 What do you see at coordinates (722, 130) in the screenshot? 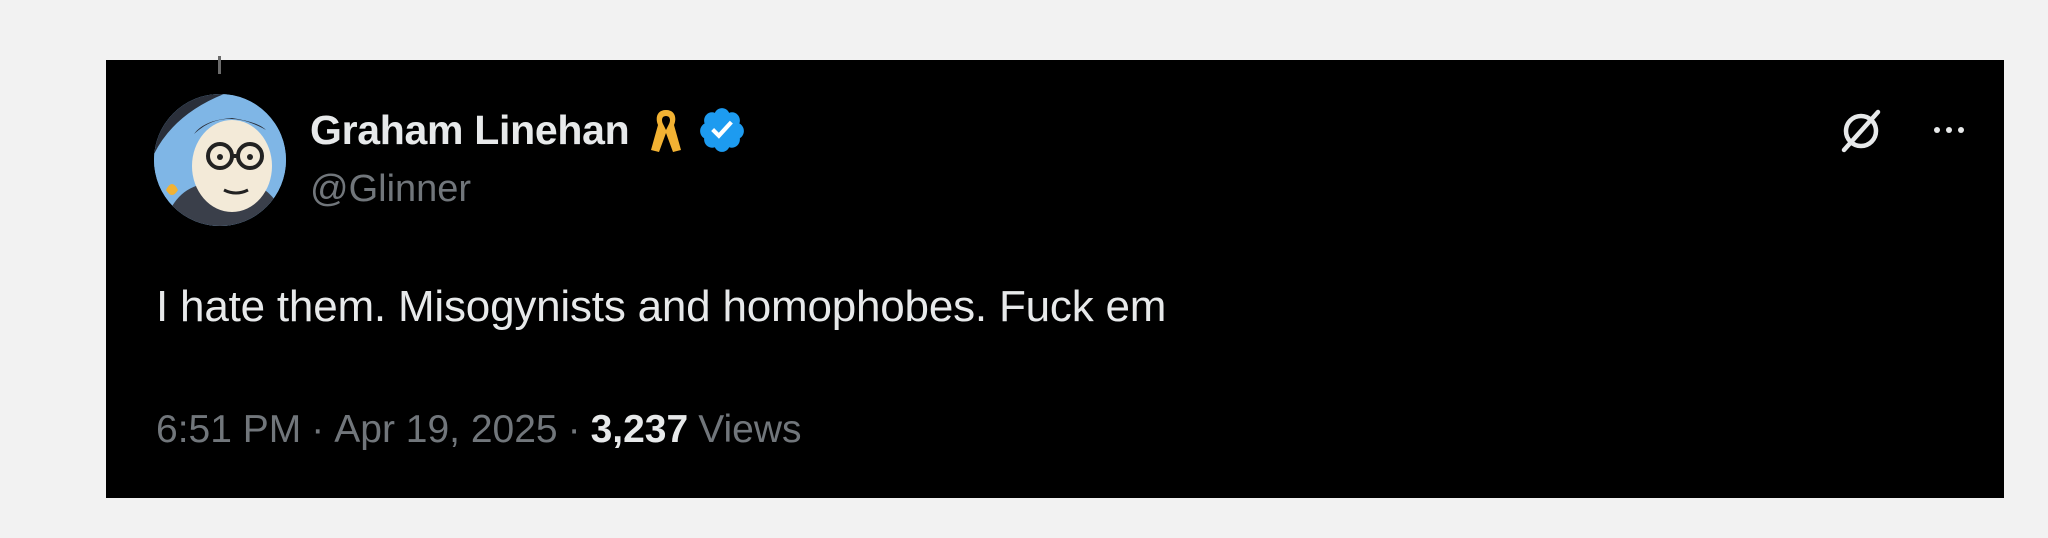
I see `verified-badge-icon` at bounding box center [722, 130].